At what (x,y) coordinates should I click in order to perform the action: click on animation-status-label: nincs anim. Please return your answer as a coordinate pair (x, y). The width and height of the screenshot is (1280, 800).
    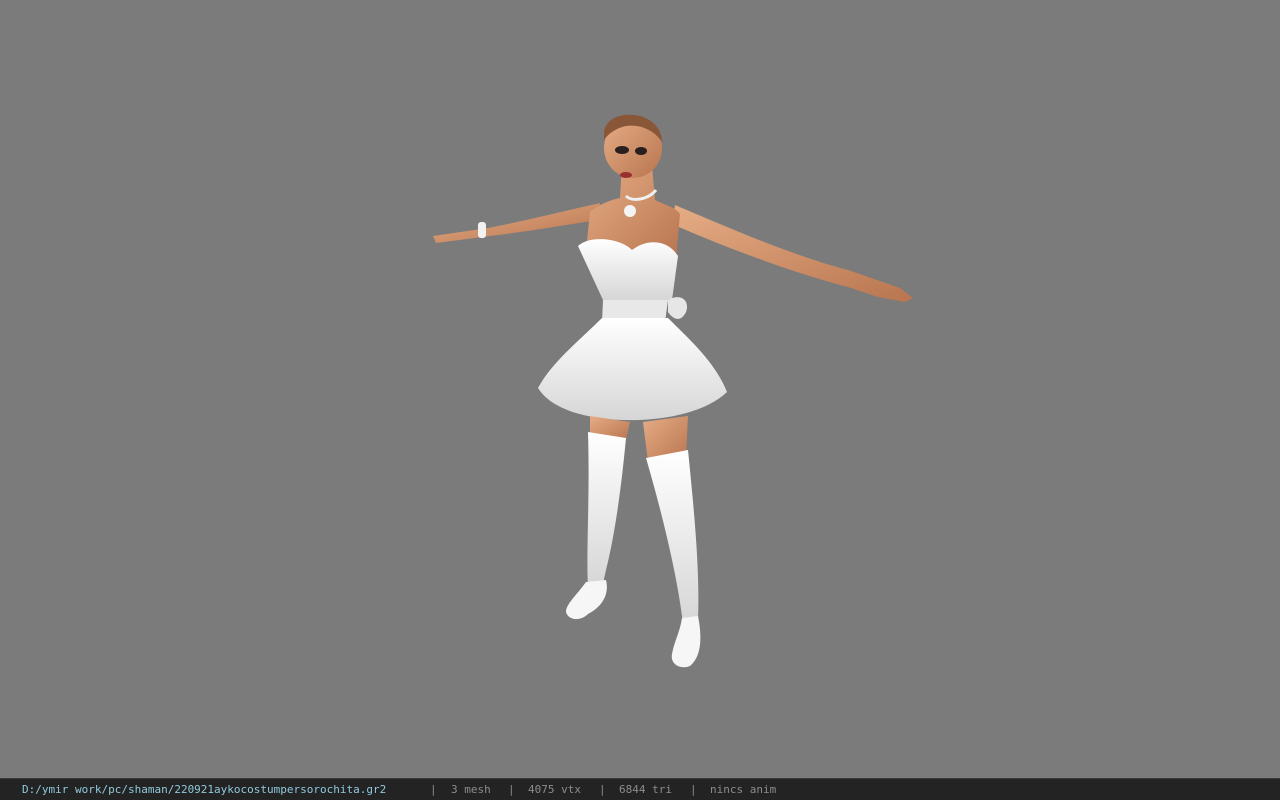
    Looking at the image, I should click on (743, 789).